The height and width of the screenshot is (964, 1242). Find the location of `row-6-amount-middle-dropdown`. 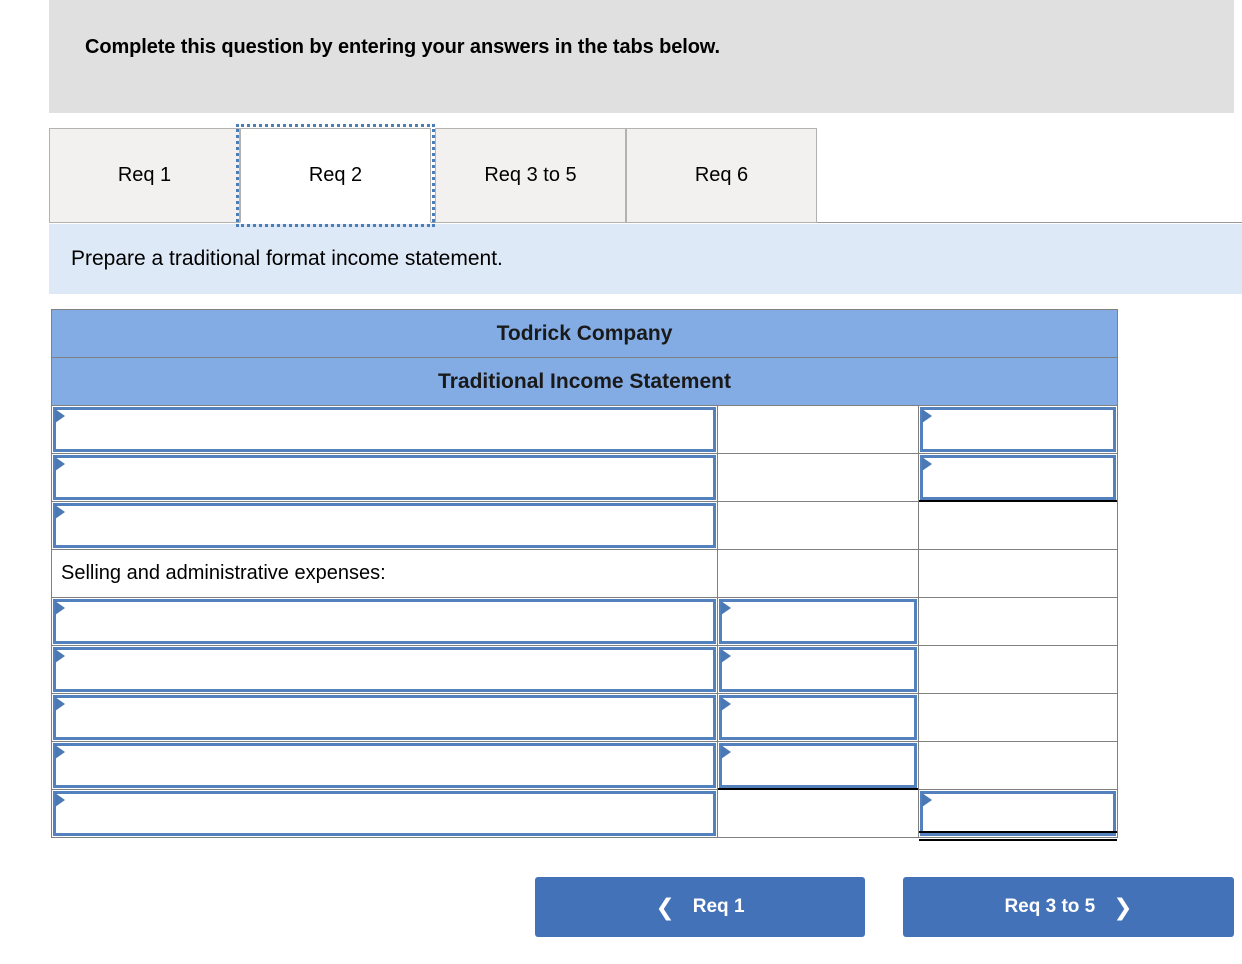

row-6-amount-middle-dropdown is located at coordinates (818, 765).